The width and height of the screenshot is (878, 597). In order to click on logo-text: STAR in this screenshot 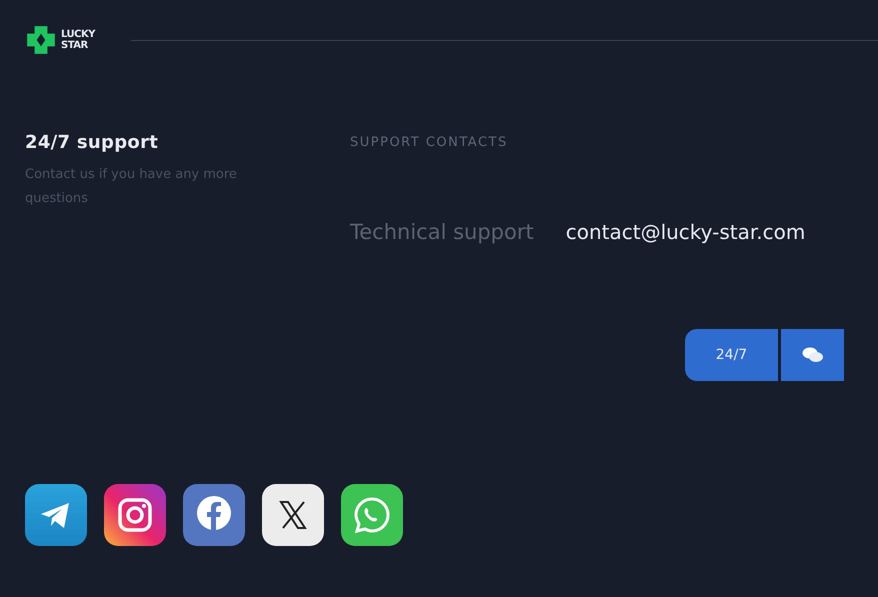, I will do `click(75, 45)`.